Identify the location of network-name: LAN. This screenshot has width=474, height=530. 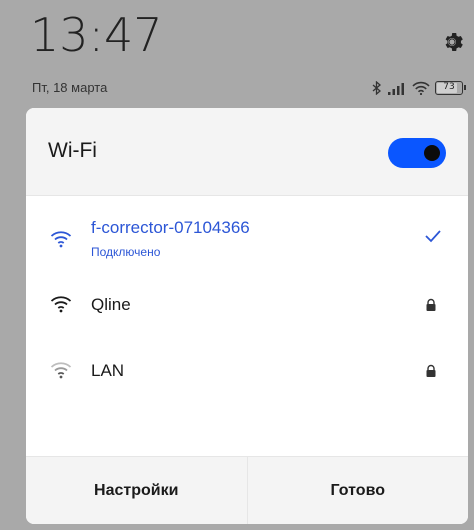
(108, 370).